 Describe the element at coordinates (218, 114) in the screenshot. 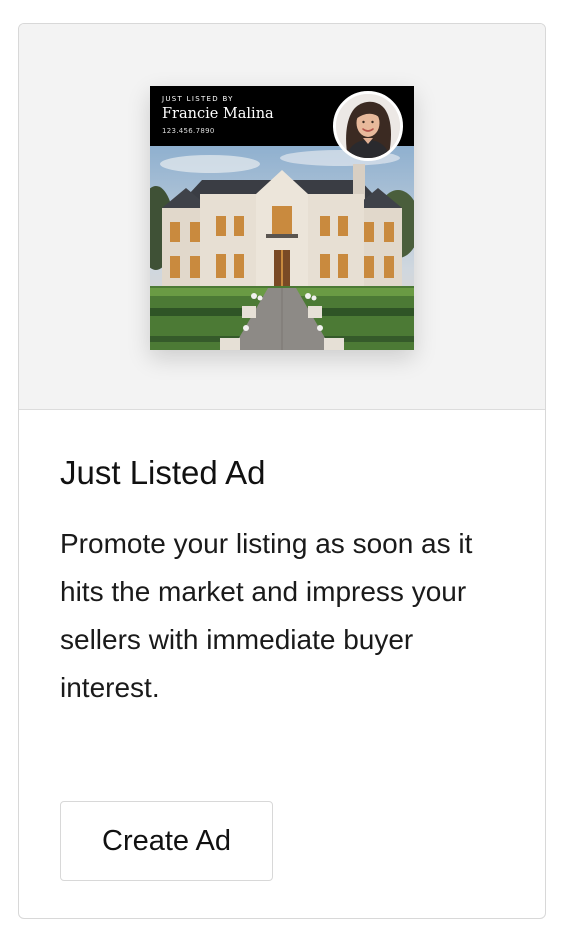

I see `ad-agent-name: Francie Malina` at that location.